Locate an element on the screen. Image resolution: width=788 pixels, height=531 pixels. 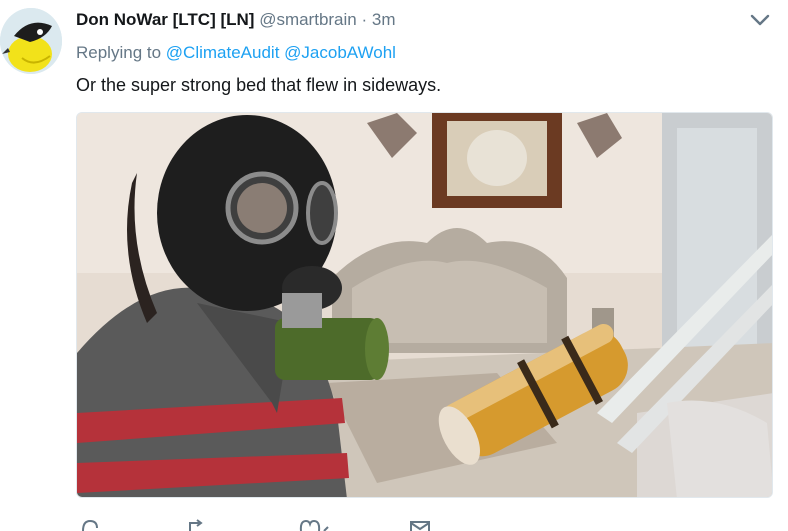
envelope-icon is located at coordinates (420, 524).